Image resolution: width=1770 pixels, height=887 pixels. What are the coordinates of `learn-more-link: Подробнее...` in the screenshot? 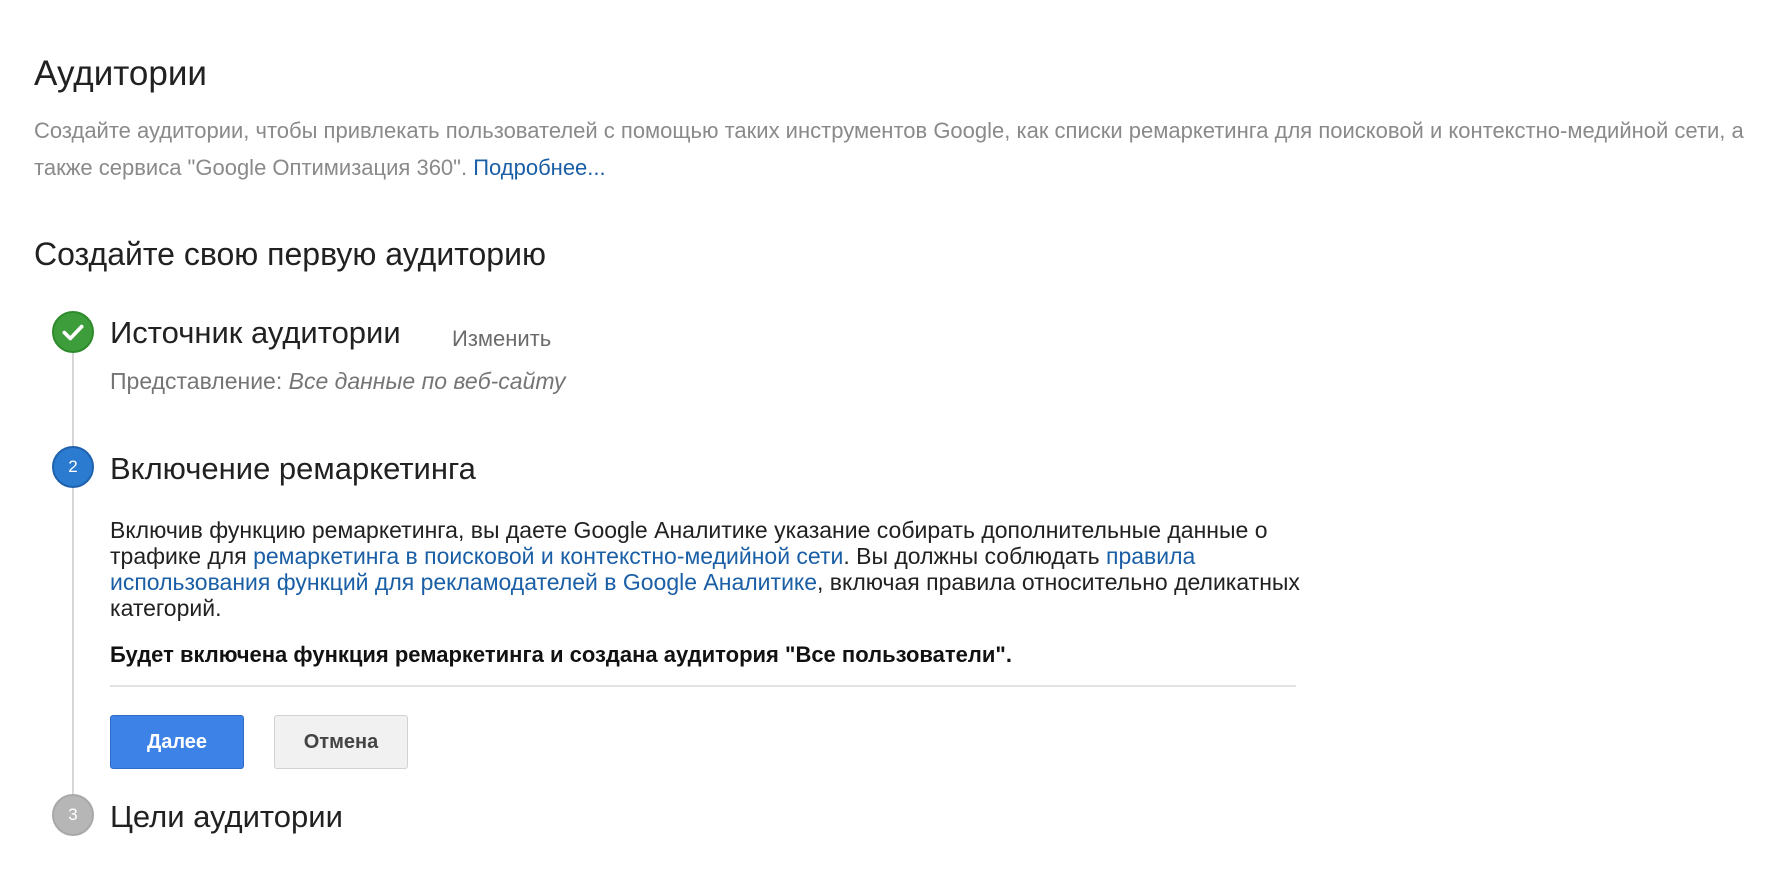 It's located at (539, 167).